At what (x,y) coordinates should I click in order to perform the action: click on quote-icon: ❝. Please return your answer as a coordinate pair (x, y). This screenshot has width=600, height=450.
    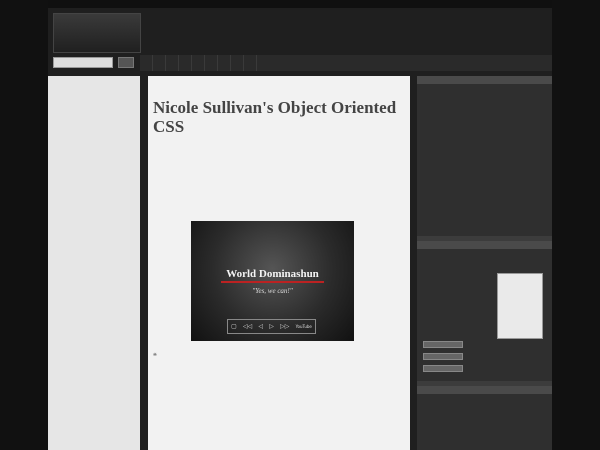
    Looking at the image, I should click on (155, 356).